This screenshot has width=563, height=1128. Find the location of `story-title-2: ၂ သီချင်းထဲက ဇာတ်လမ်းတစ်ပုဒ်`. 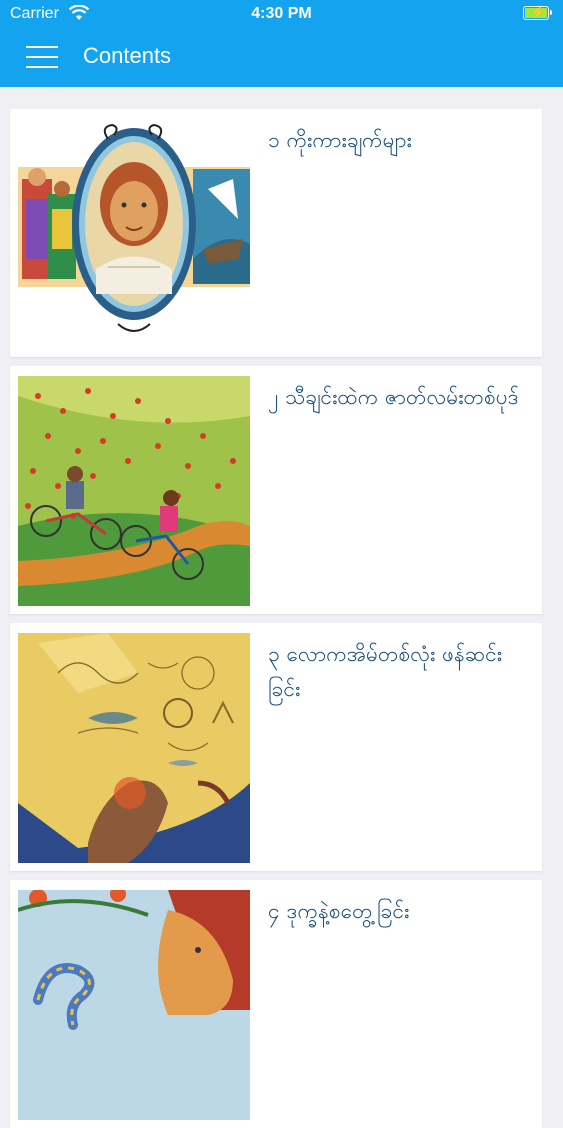

story-title-2: ၂ သီချင်းထဲက ဇာတ်လမ်းတစ်ပုဒ် is located at coordinates (393, 397).